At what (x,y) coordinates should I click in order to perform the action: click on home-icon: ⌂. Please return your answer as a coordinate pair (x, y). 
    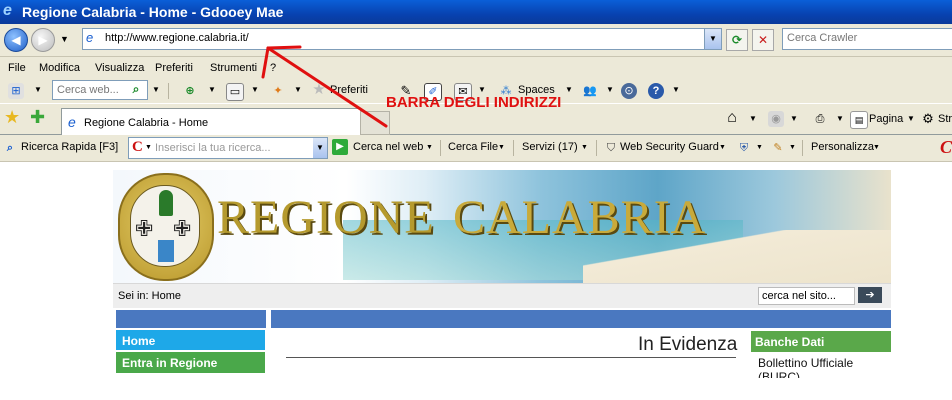
    Looking at the image, I should click on (732, 118).